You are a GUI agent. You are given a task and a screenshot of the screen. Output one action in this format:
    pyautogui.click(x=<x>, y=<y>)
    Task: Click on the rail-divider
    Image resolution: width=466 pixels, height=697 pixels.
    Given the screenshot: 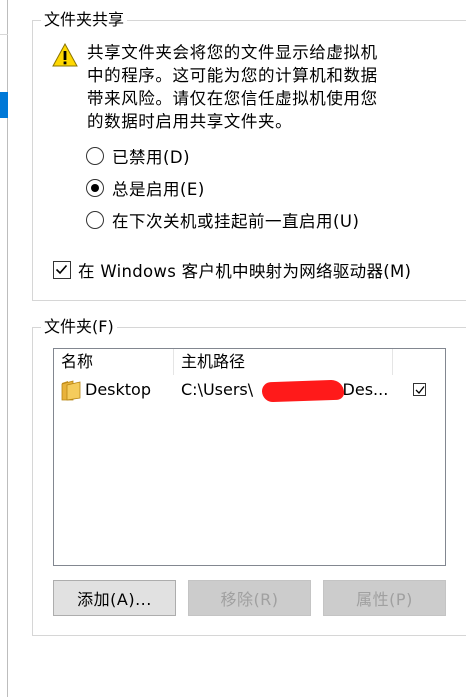 What is the action you would take?
    pyautogui.click(x=4, y=34)
    